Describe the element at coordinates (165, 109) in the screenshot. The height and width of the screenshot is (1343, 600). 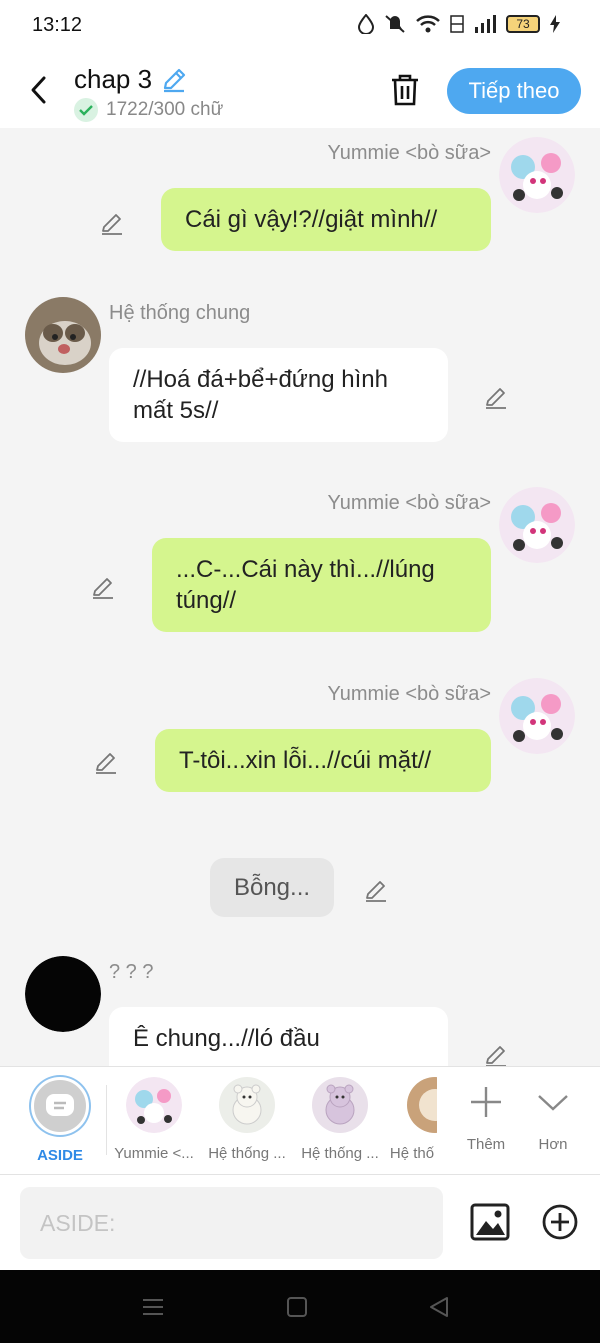
I see `word-count-text: 1722/300 chữ` at that location.